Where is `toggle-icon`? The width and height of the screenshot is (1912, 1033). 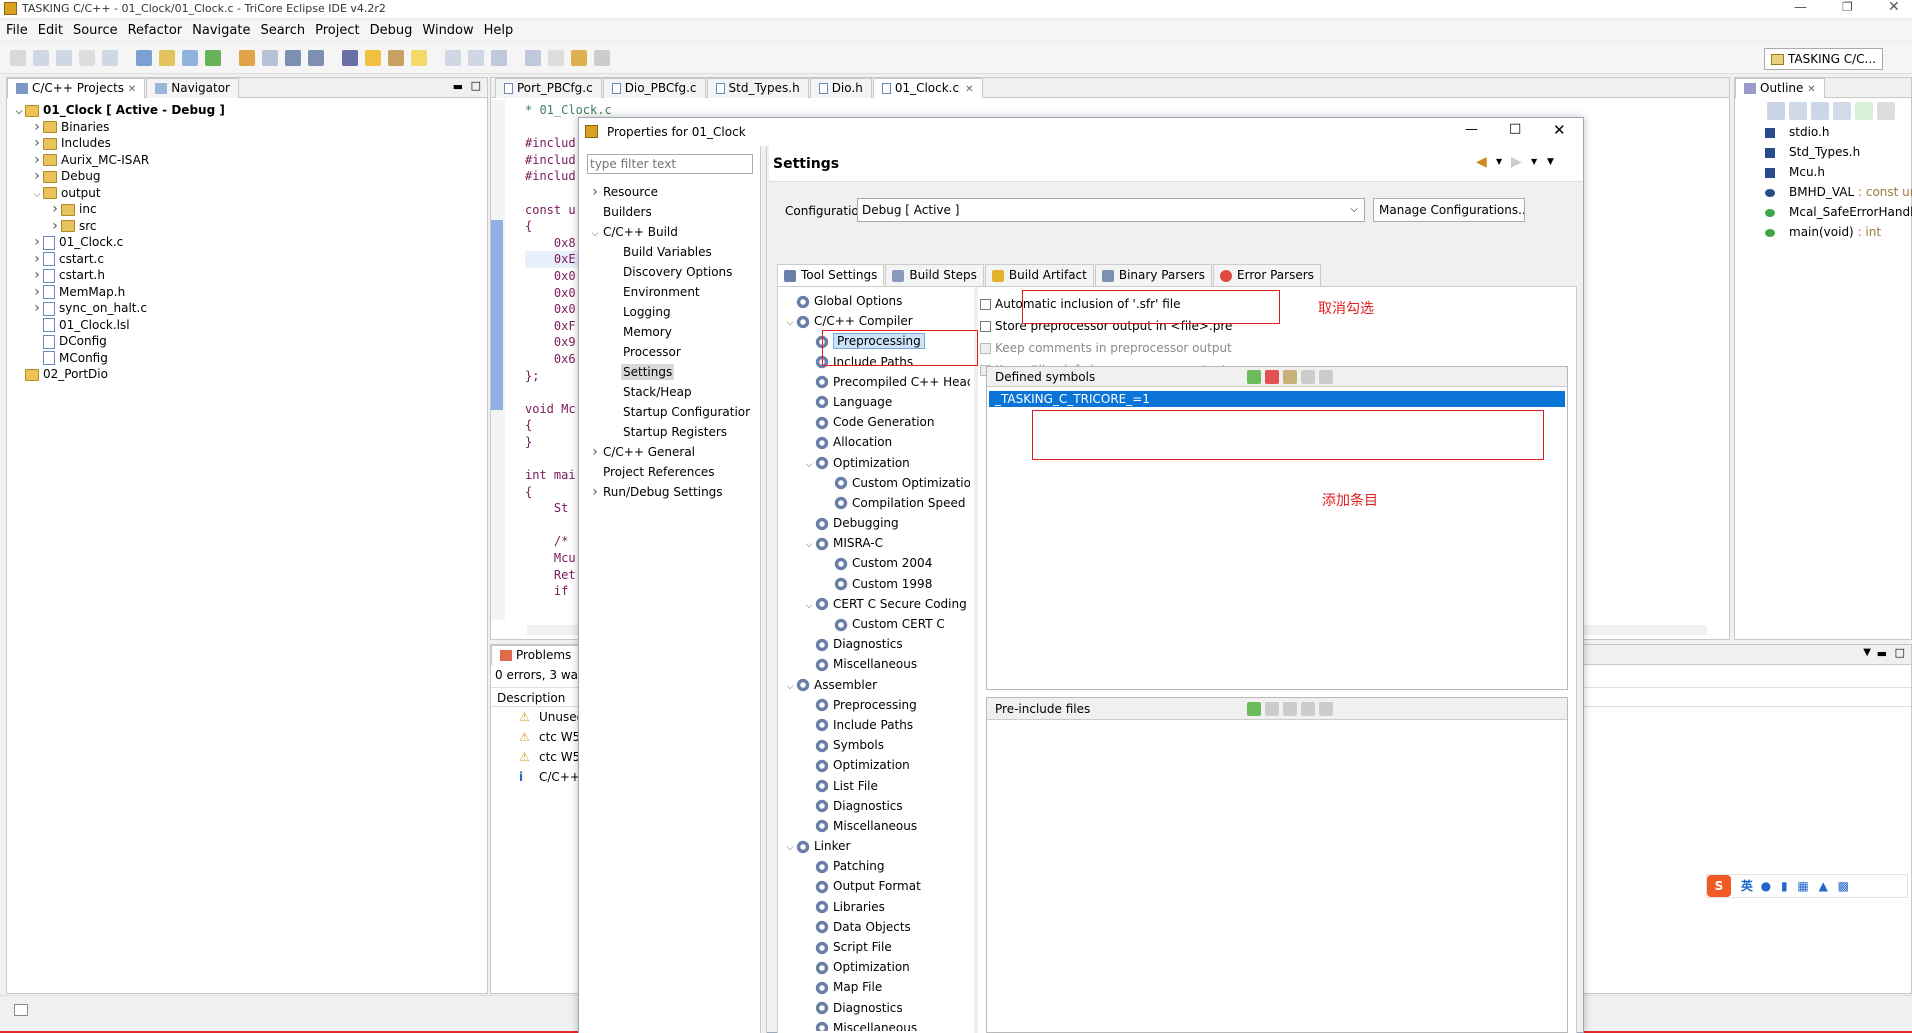 toggle-icon is located at coordinates (453, 58).